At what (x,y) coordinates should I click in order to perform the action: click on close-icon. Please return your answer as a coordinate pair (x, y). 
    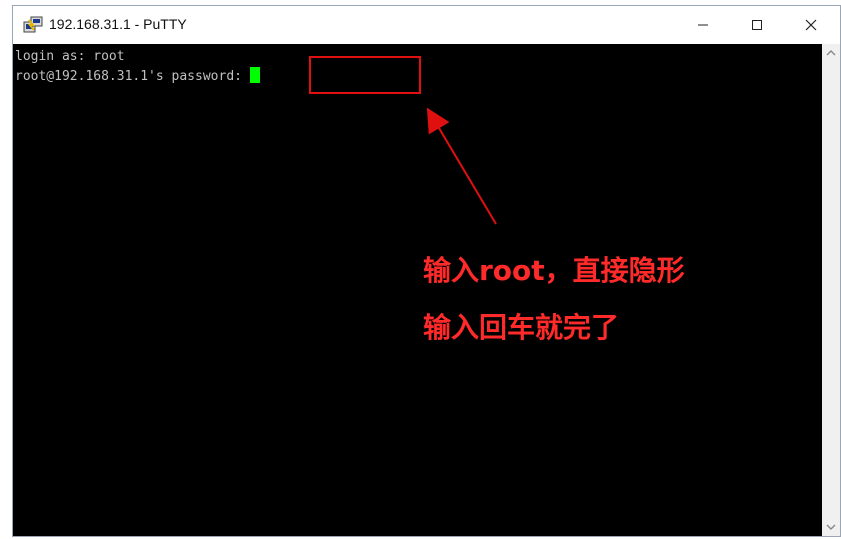
    Looking at the image, I should click on (811, 25).